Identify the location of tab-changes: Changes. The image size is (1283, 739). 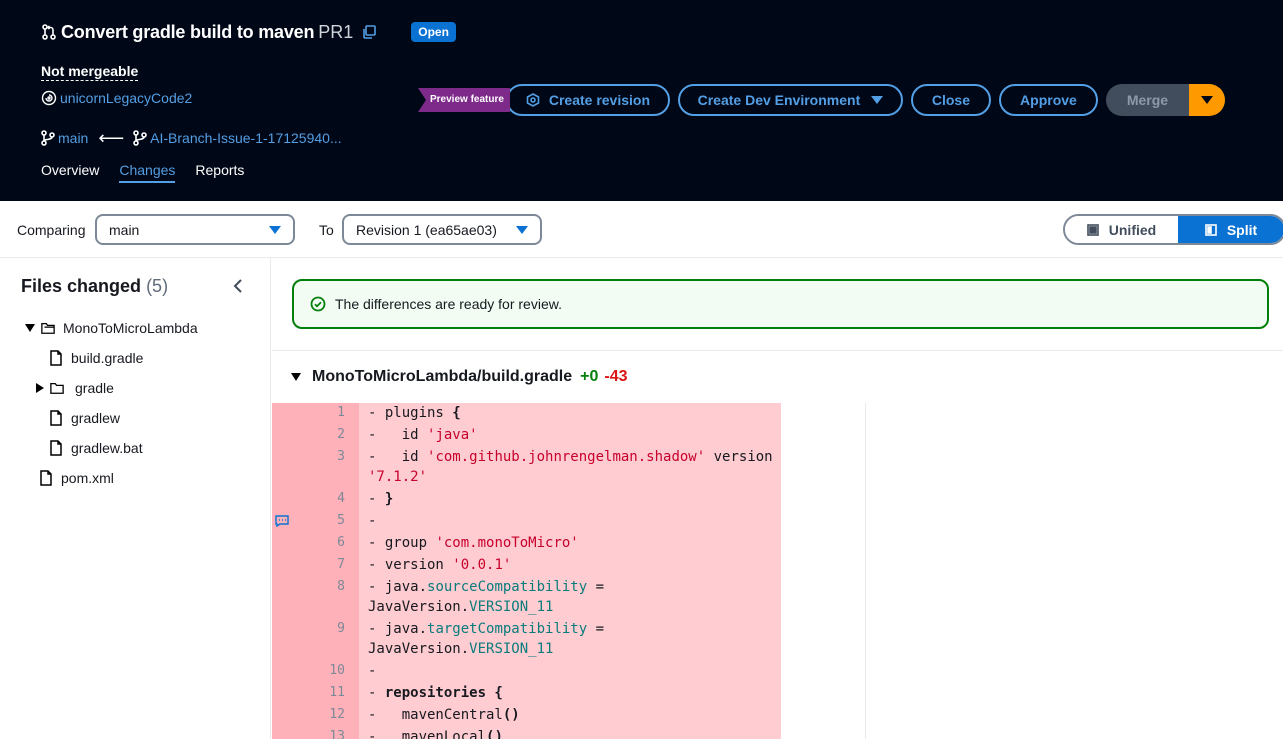
(147, 172).